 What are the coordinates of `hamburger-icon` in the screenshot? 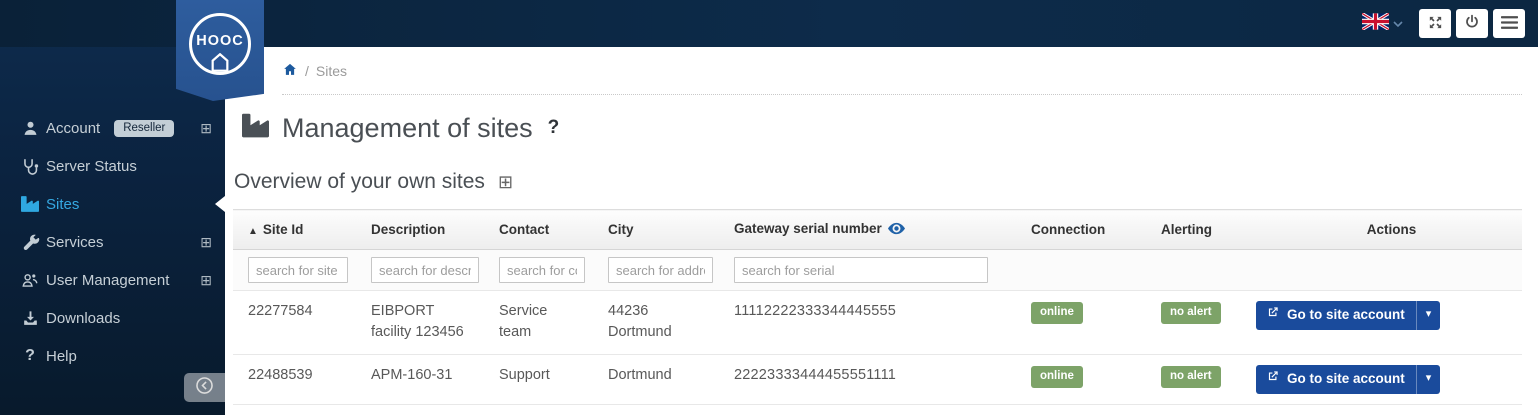 It's located at (1509, 24).